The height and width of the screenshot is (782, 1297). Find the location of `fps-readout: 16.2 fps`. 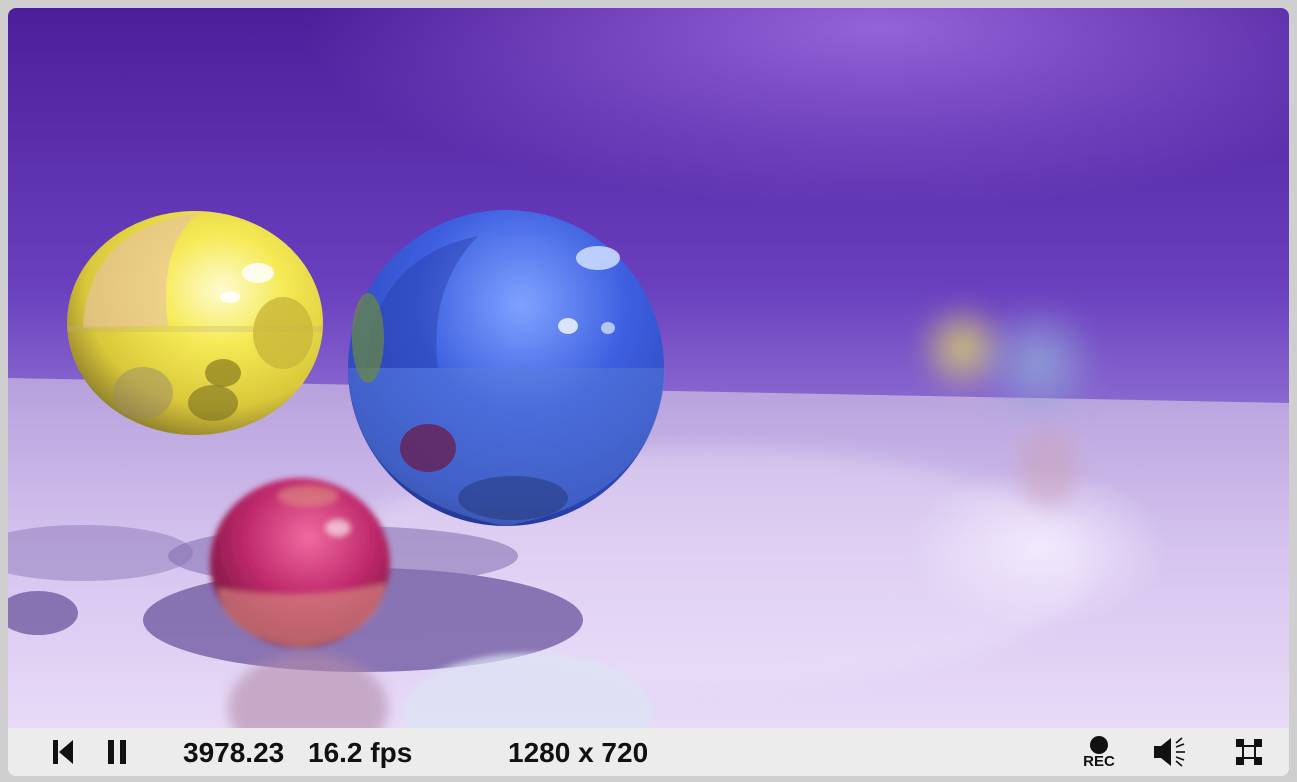

fps-readout: 16.2 fps is located at coordinates (360, 752).